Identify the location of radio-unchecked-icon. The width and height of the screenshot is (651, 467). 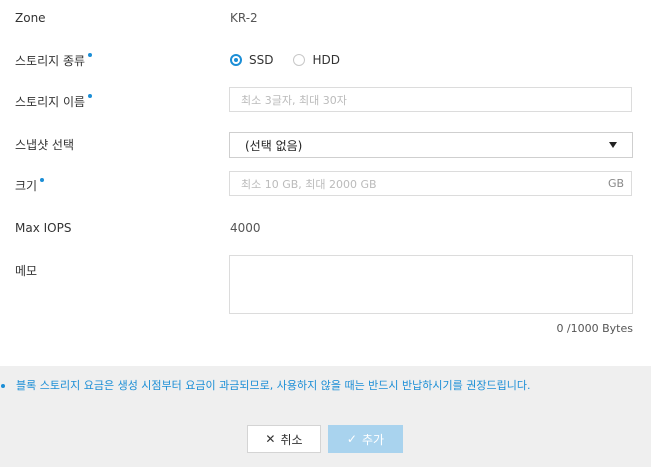
(299, 60).